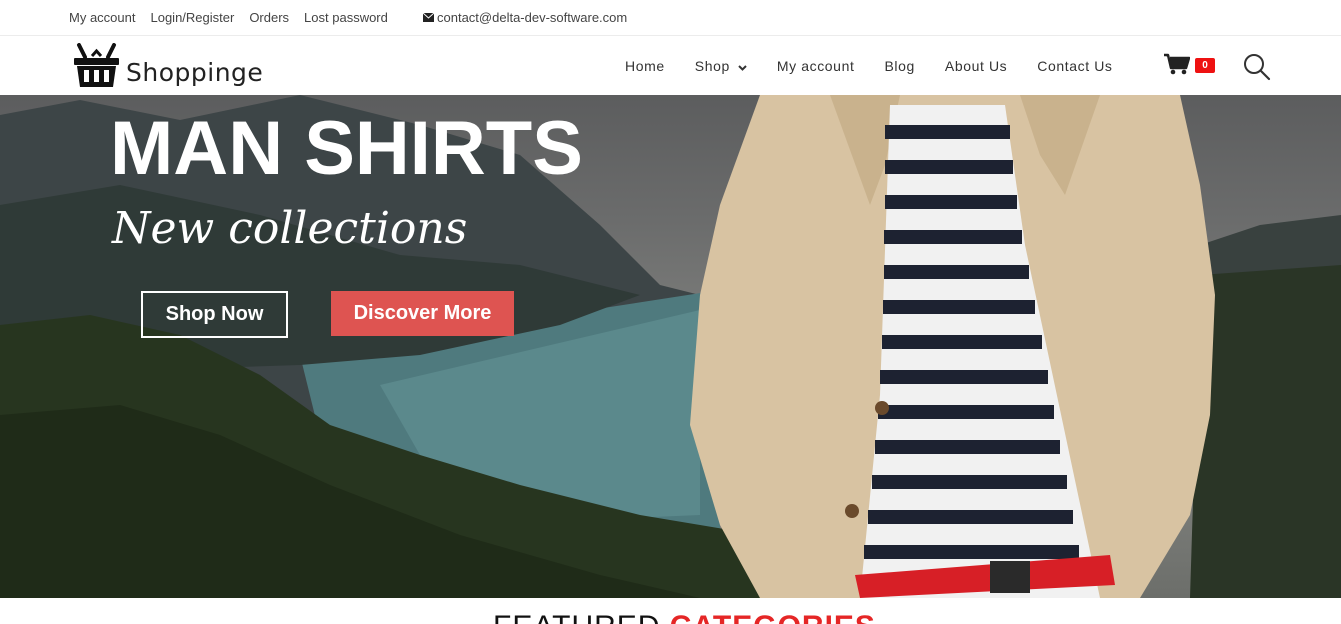 Image resolution: width=1341 pixels, height=624 pixels. I want to click on hero-title: MAN SHIRTS, so click(346, 148).